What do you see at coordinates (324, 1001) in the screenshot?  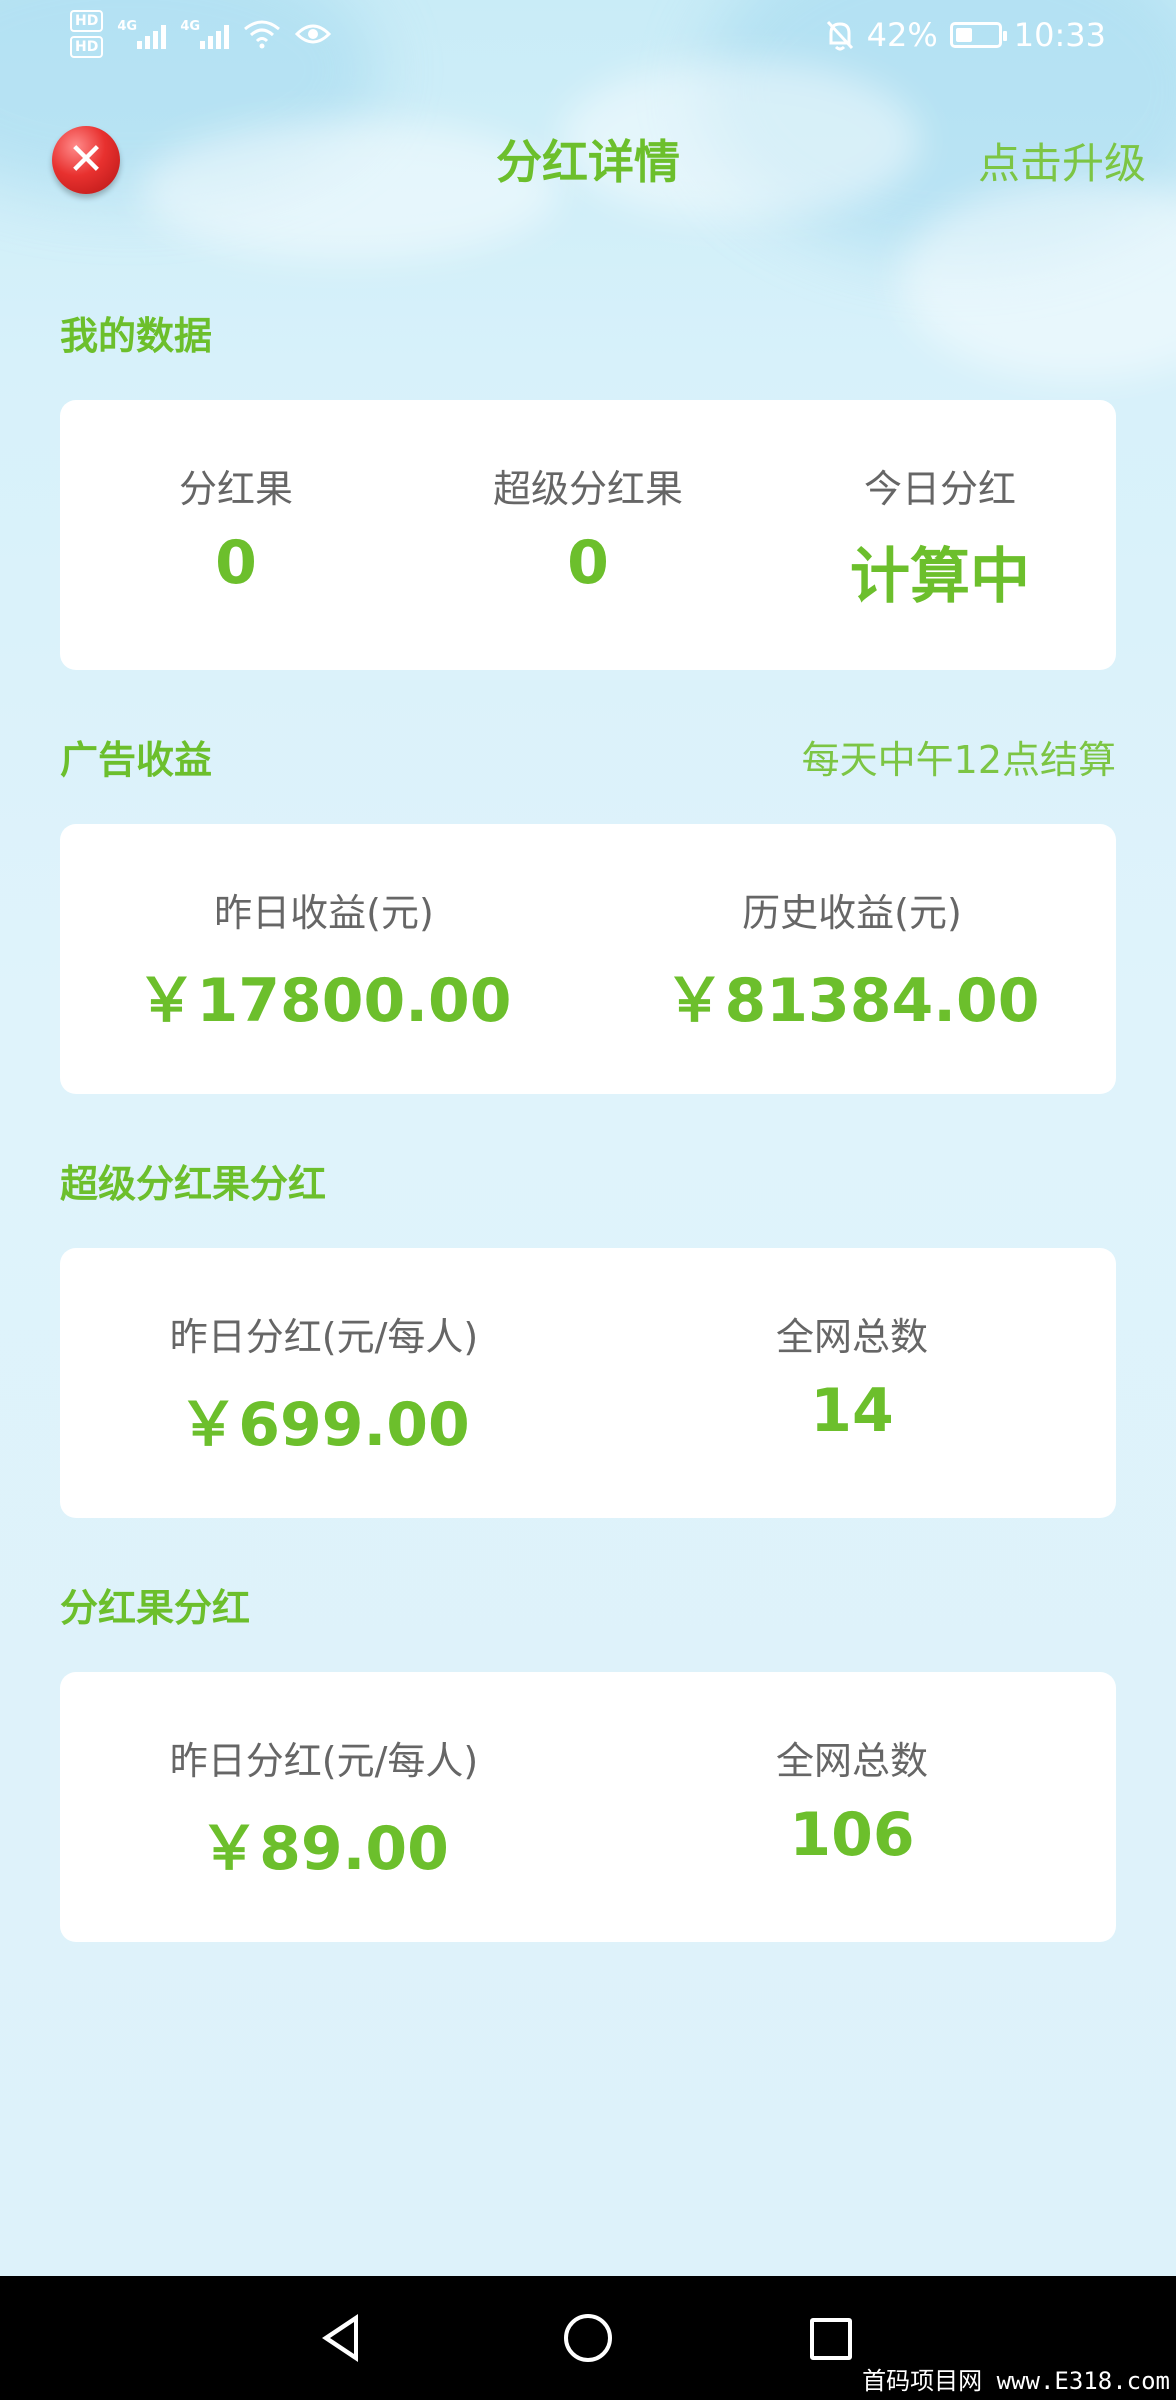 I see `stat-value: ￥17800.00` at bounding box center [324, 1001].